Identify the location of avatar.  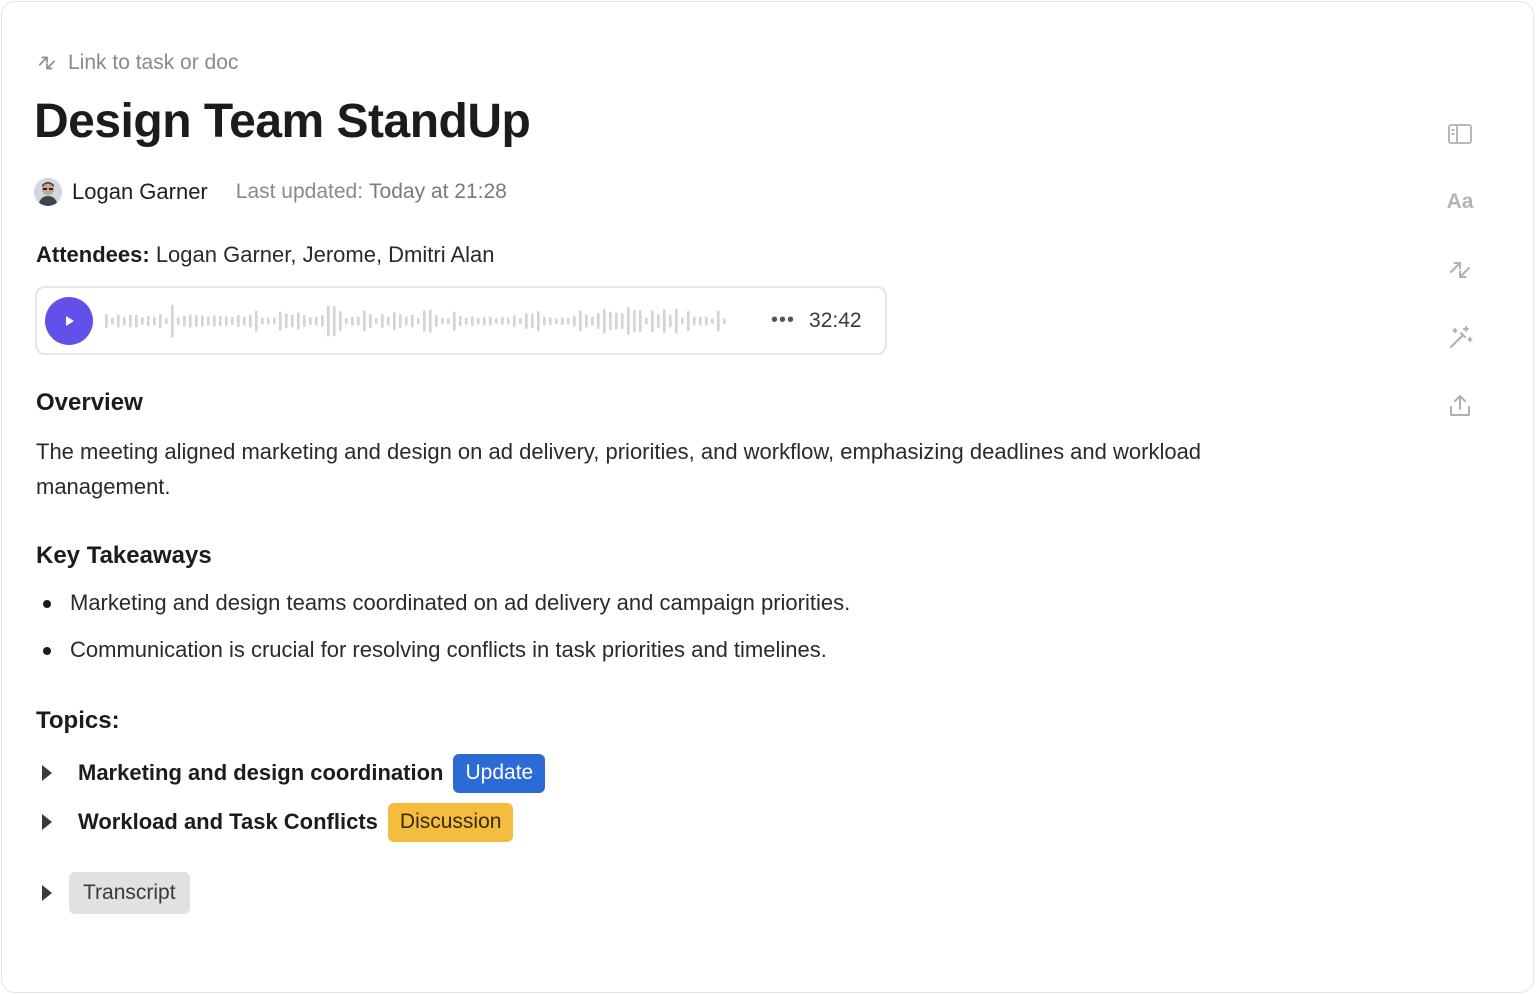
(48, 192).